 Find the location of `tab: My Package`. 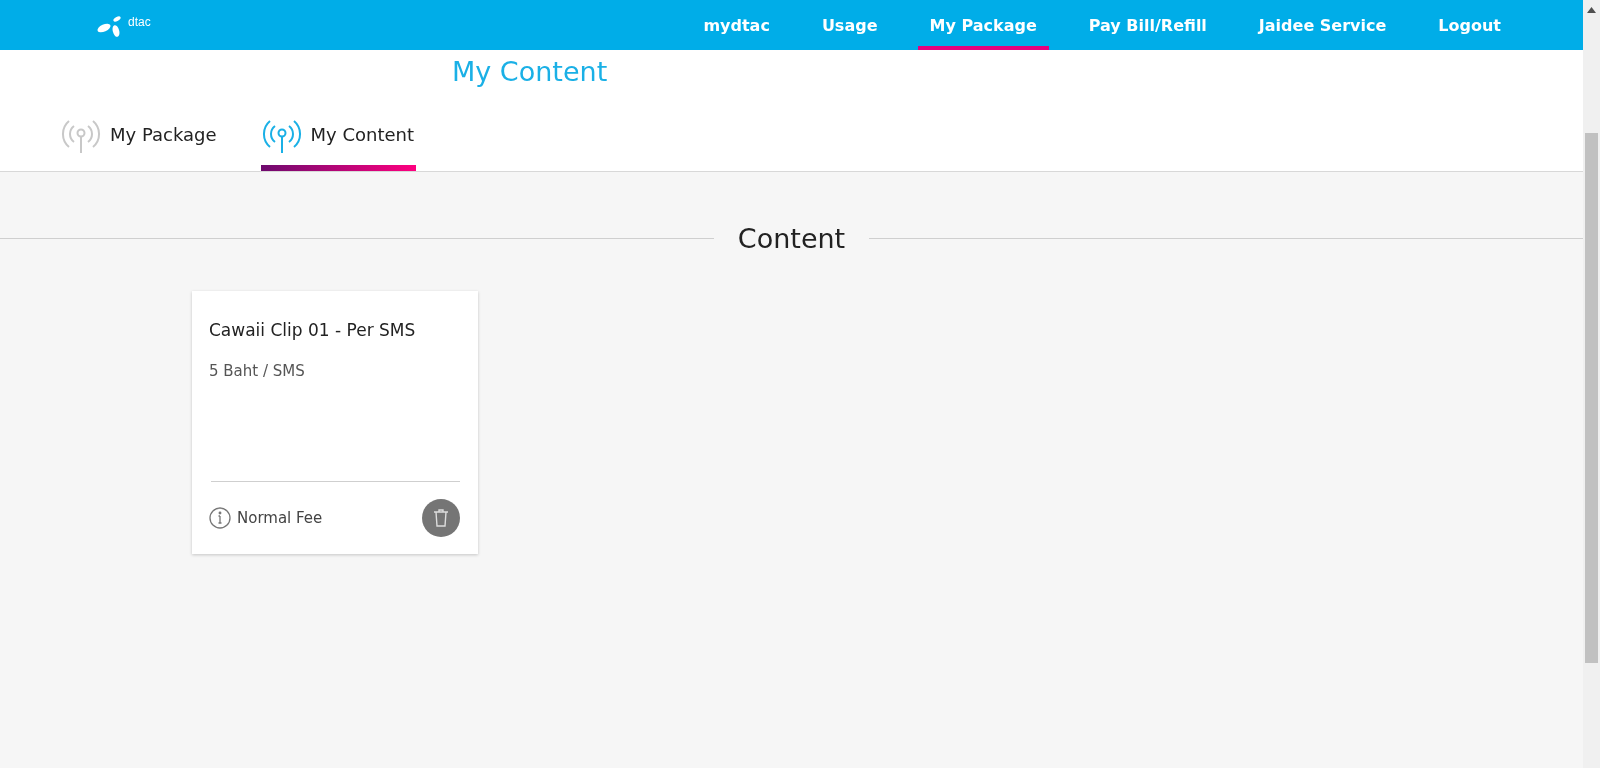

tab: My Package is located at coordinates (139, 142).